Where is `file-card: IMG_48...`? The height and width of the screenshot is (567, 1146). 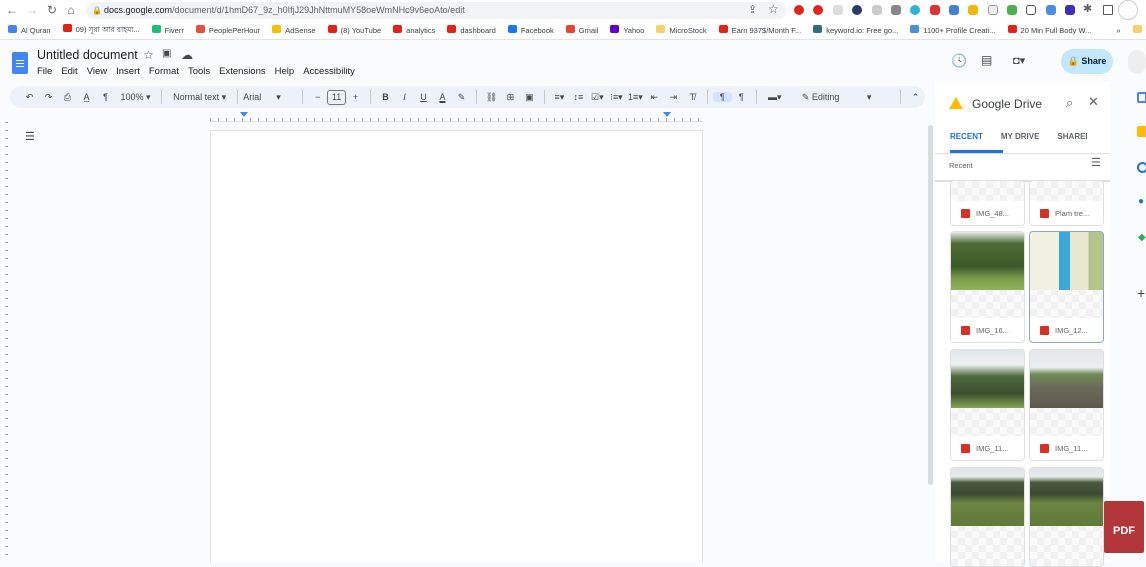 file-card: IMG_48... is located at coordinates (987, 203).